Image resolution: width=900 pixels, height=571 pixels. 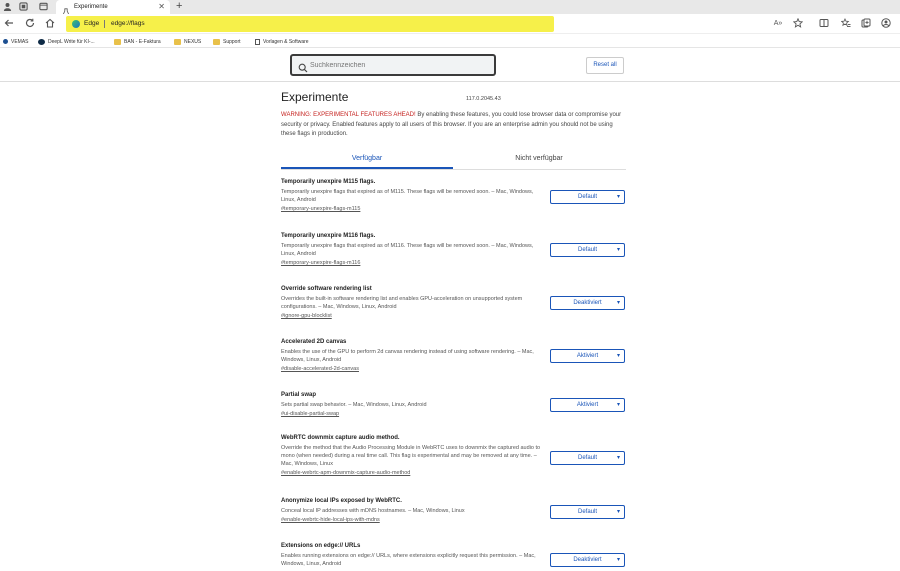 What do you see at coordinates (846, 24) in the screenshot?
I see `favorites-icon` at bounding box center [846, 24].